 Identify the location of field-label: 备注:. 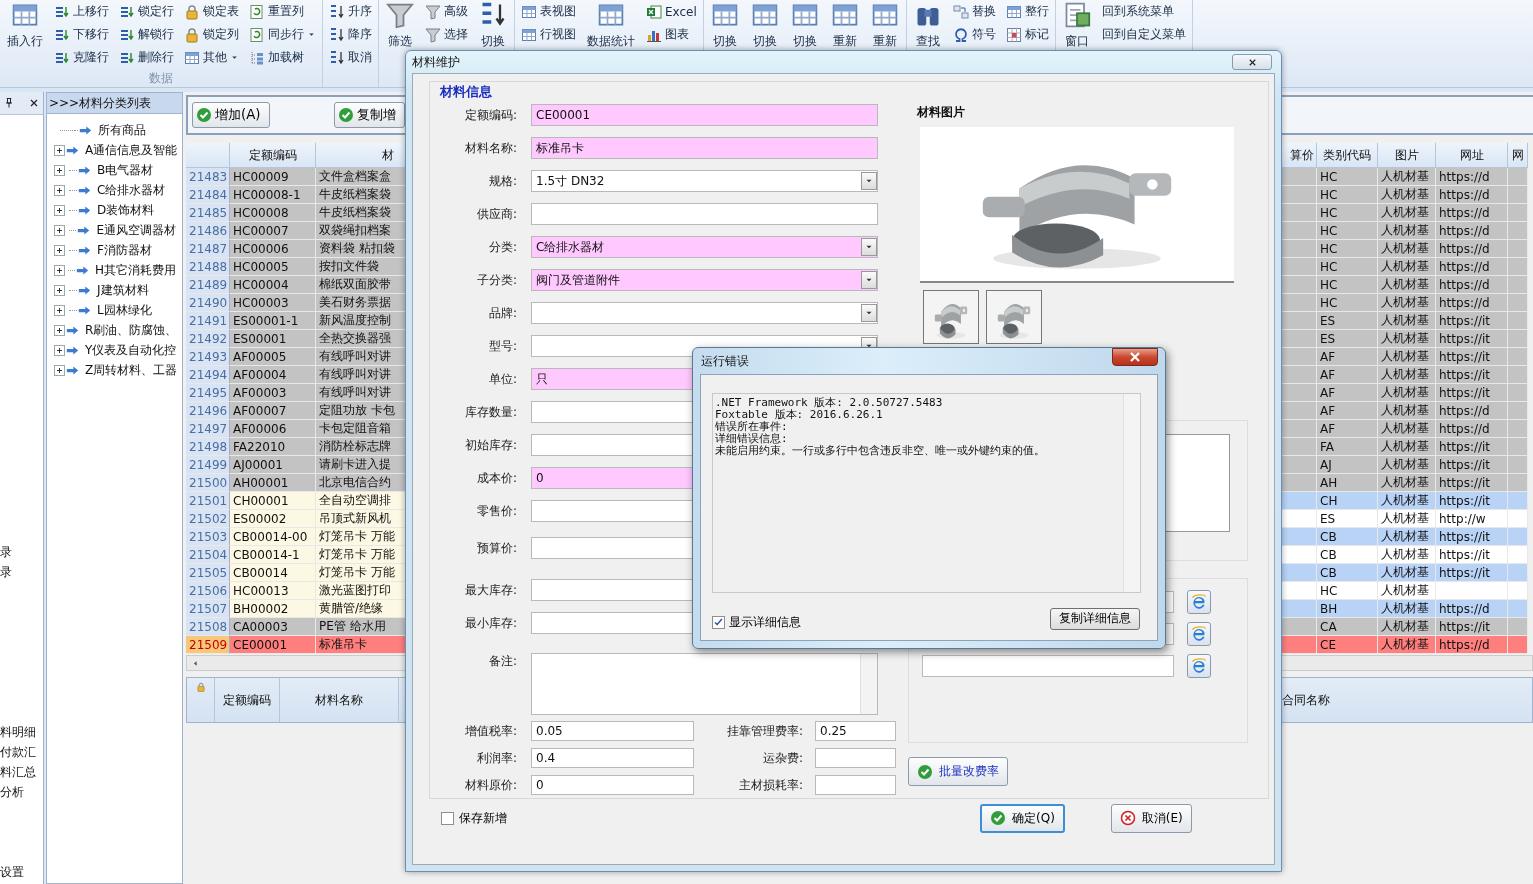
(502, 661).